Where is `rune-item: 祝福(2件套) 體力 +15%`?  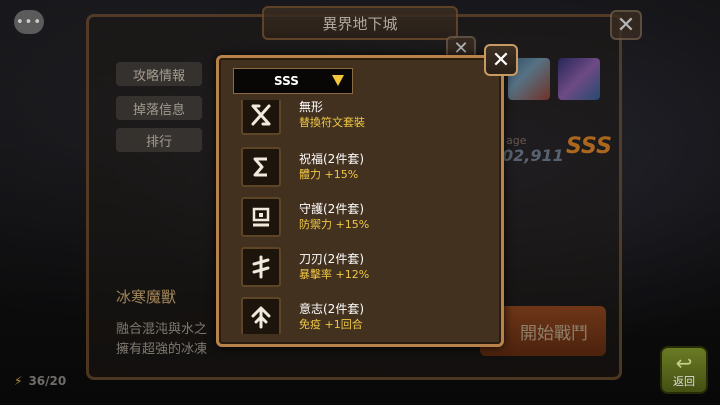 rune-item: 祝福(2件套) 體力 +15% is located at coordinates (302, 167).